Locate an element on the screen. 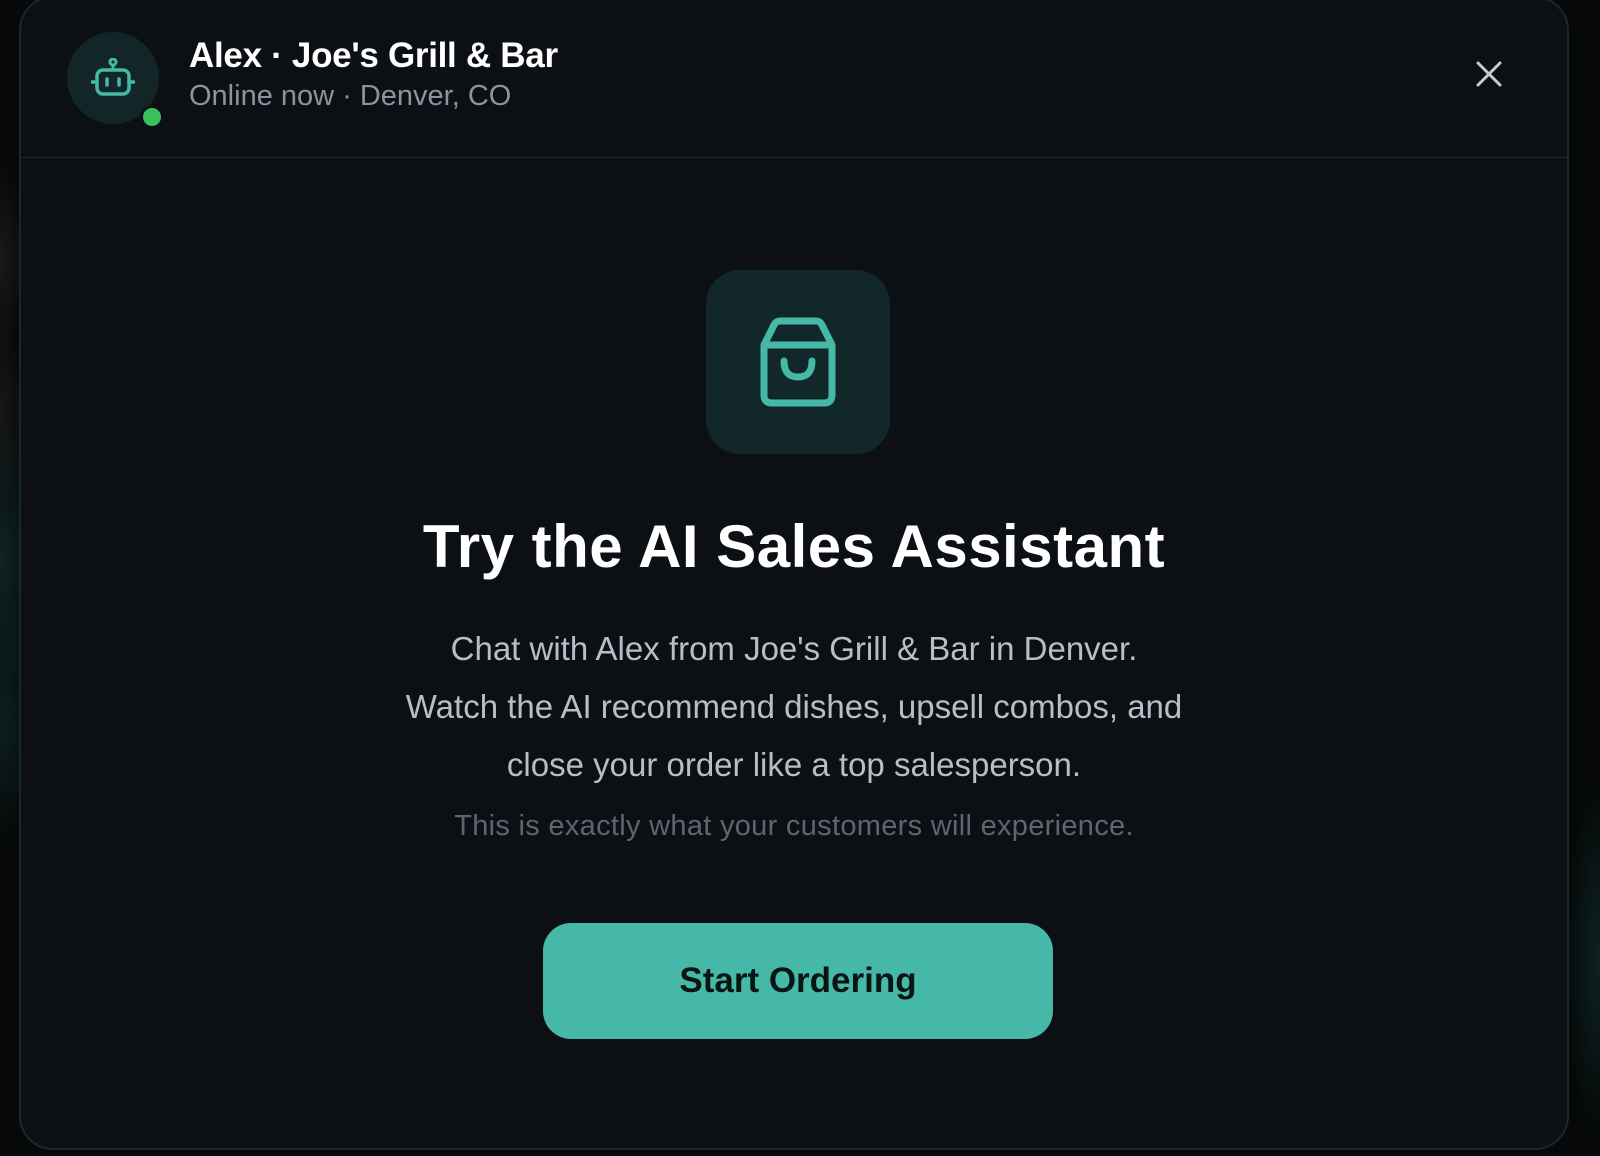  robot-icon is located at coordinates (113, 77).